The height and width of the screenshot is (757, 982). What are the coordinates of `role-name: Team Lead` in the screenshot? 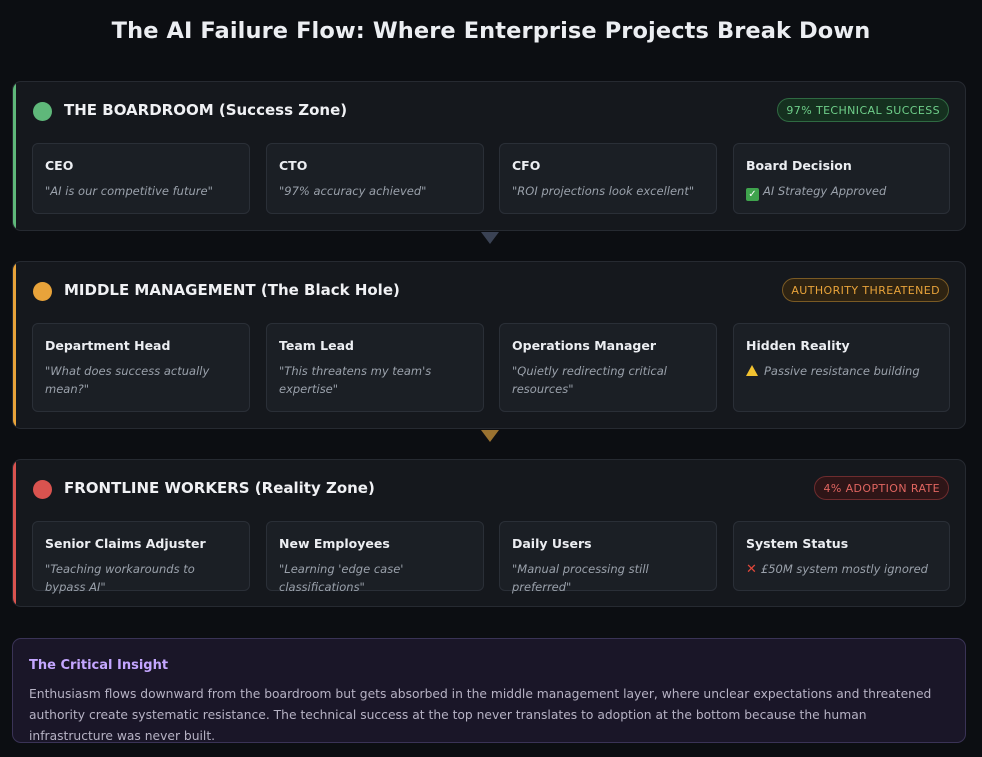 It's located at (316, 345).